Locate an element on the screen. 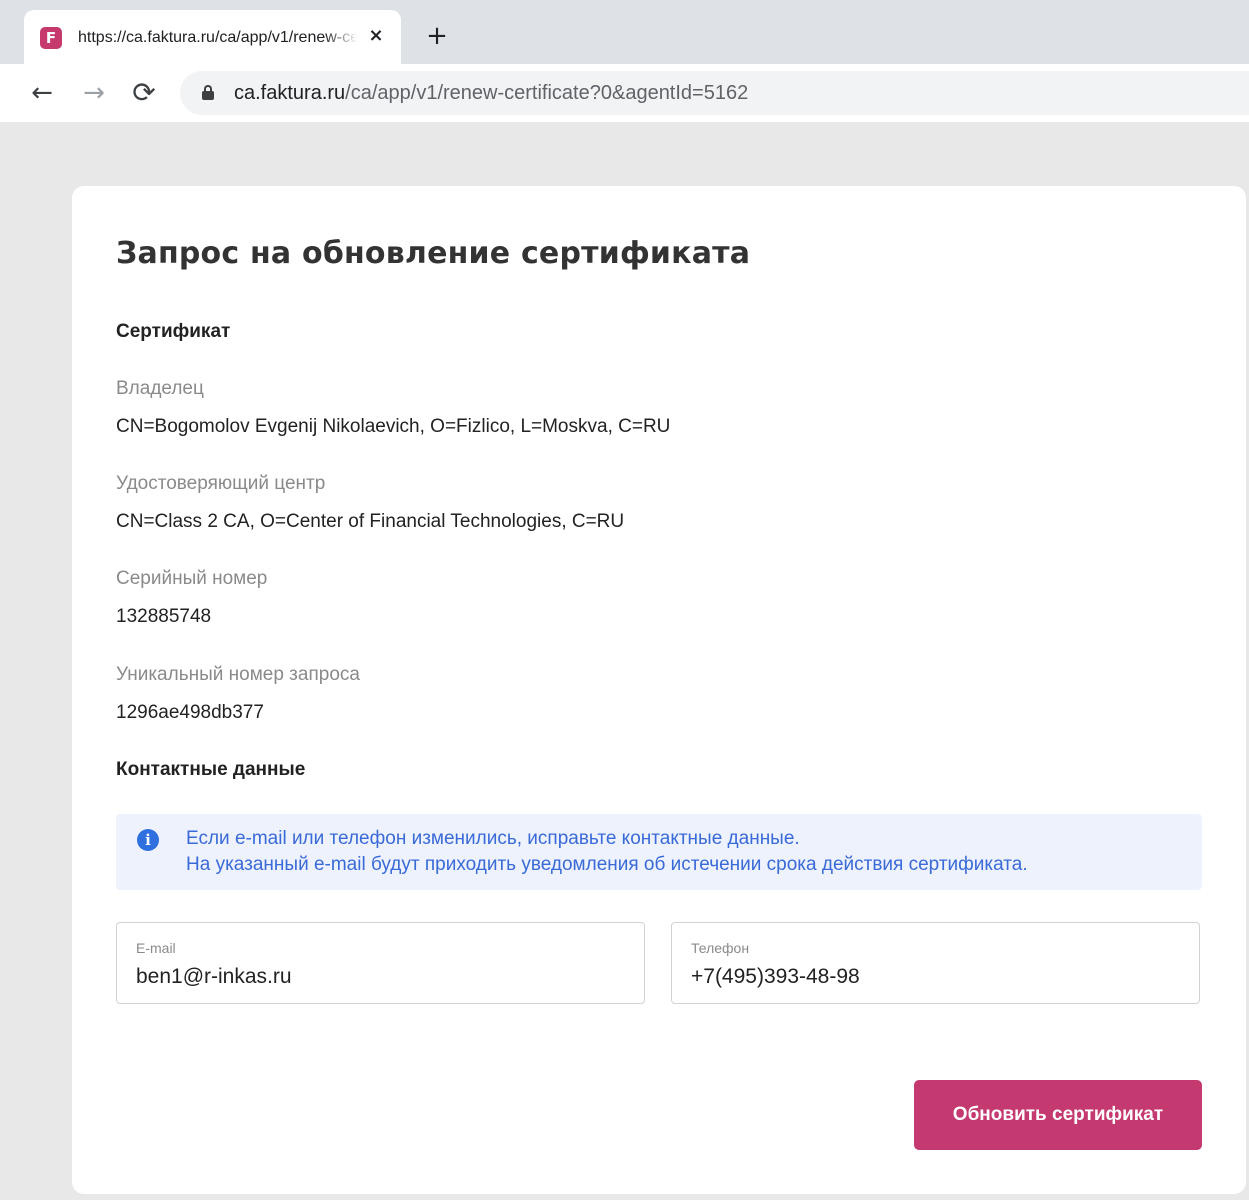  owner-label: Владелец is located at coordinates (160, 388).